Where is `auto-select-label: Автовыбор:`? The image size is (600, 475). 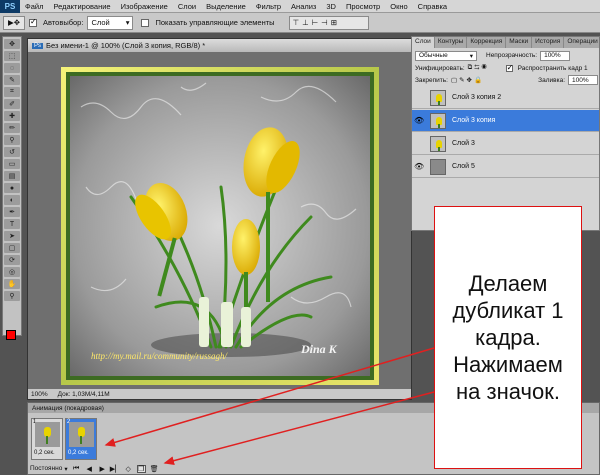 auto-select-label: Автовыбор: is located at coordinates (63, 22).